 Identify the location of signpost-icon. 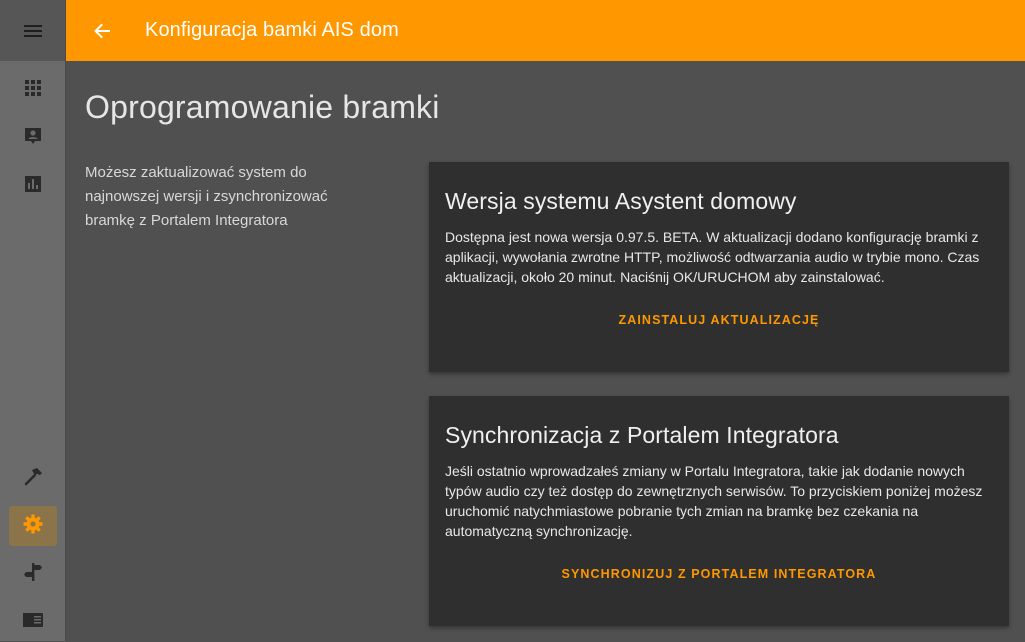
(33, 574).